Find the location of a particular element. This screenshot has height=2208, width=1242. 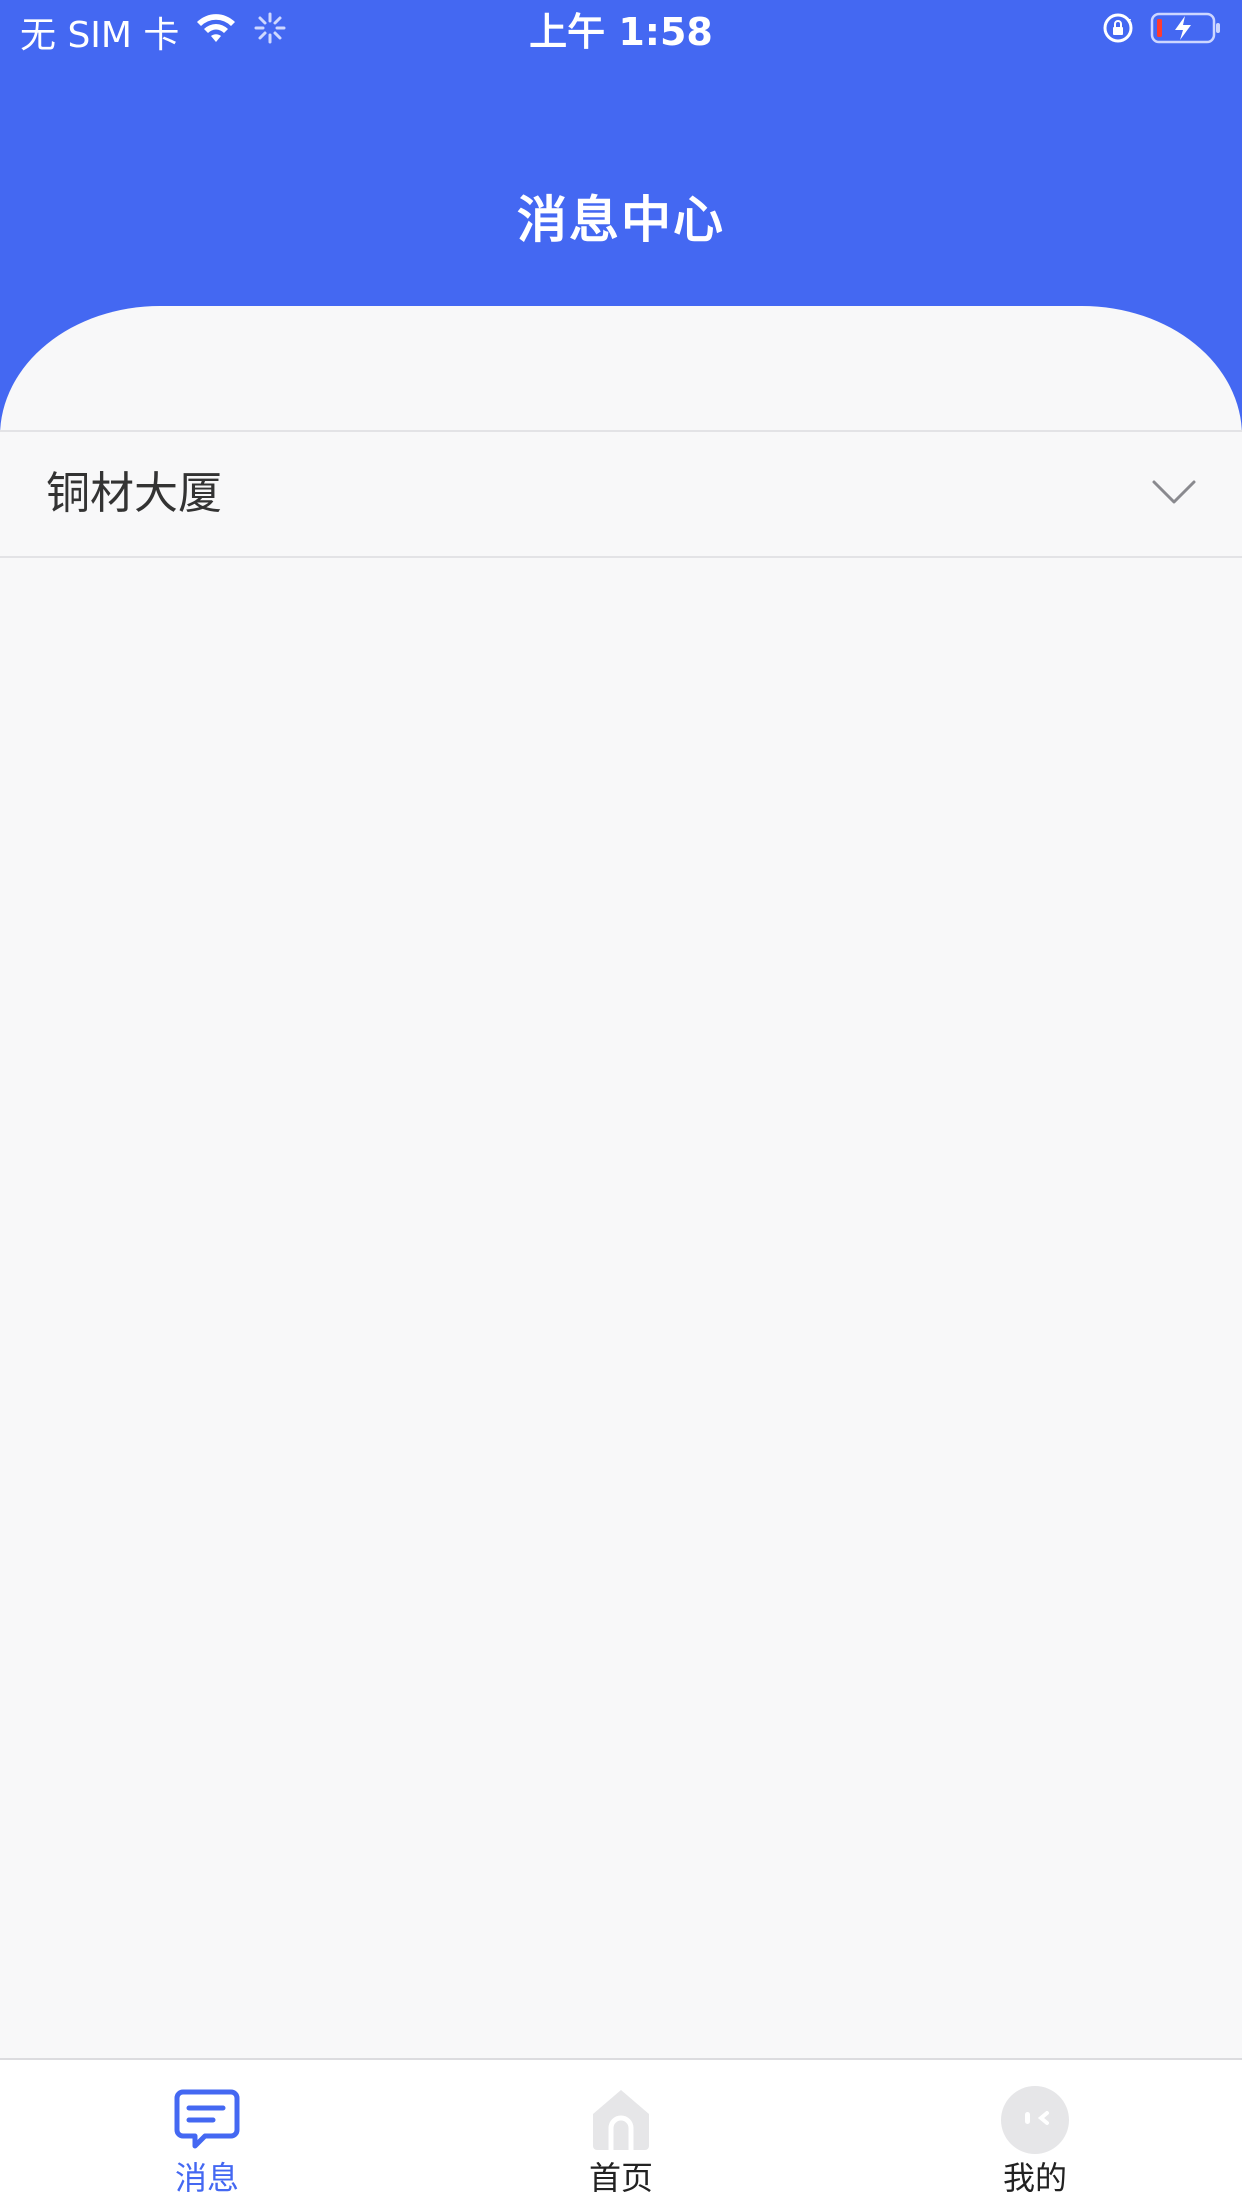

status-time: 上午 1:58 is located at coordinates (621, 32).